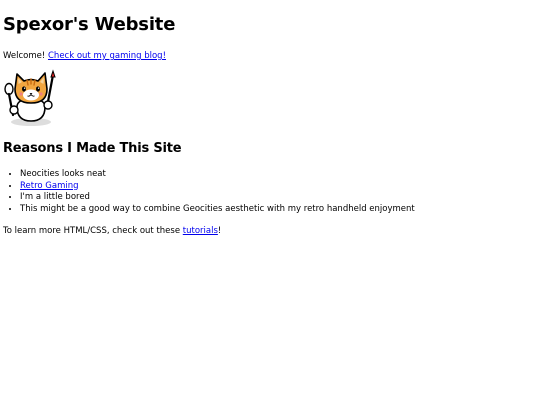 The image size is (540, 405). Describe the element at coordinates (89, 24) in the screenshot. I see `page-title: Spexor's Website` at that location.